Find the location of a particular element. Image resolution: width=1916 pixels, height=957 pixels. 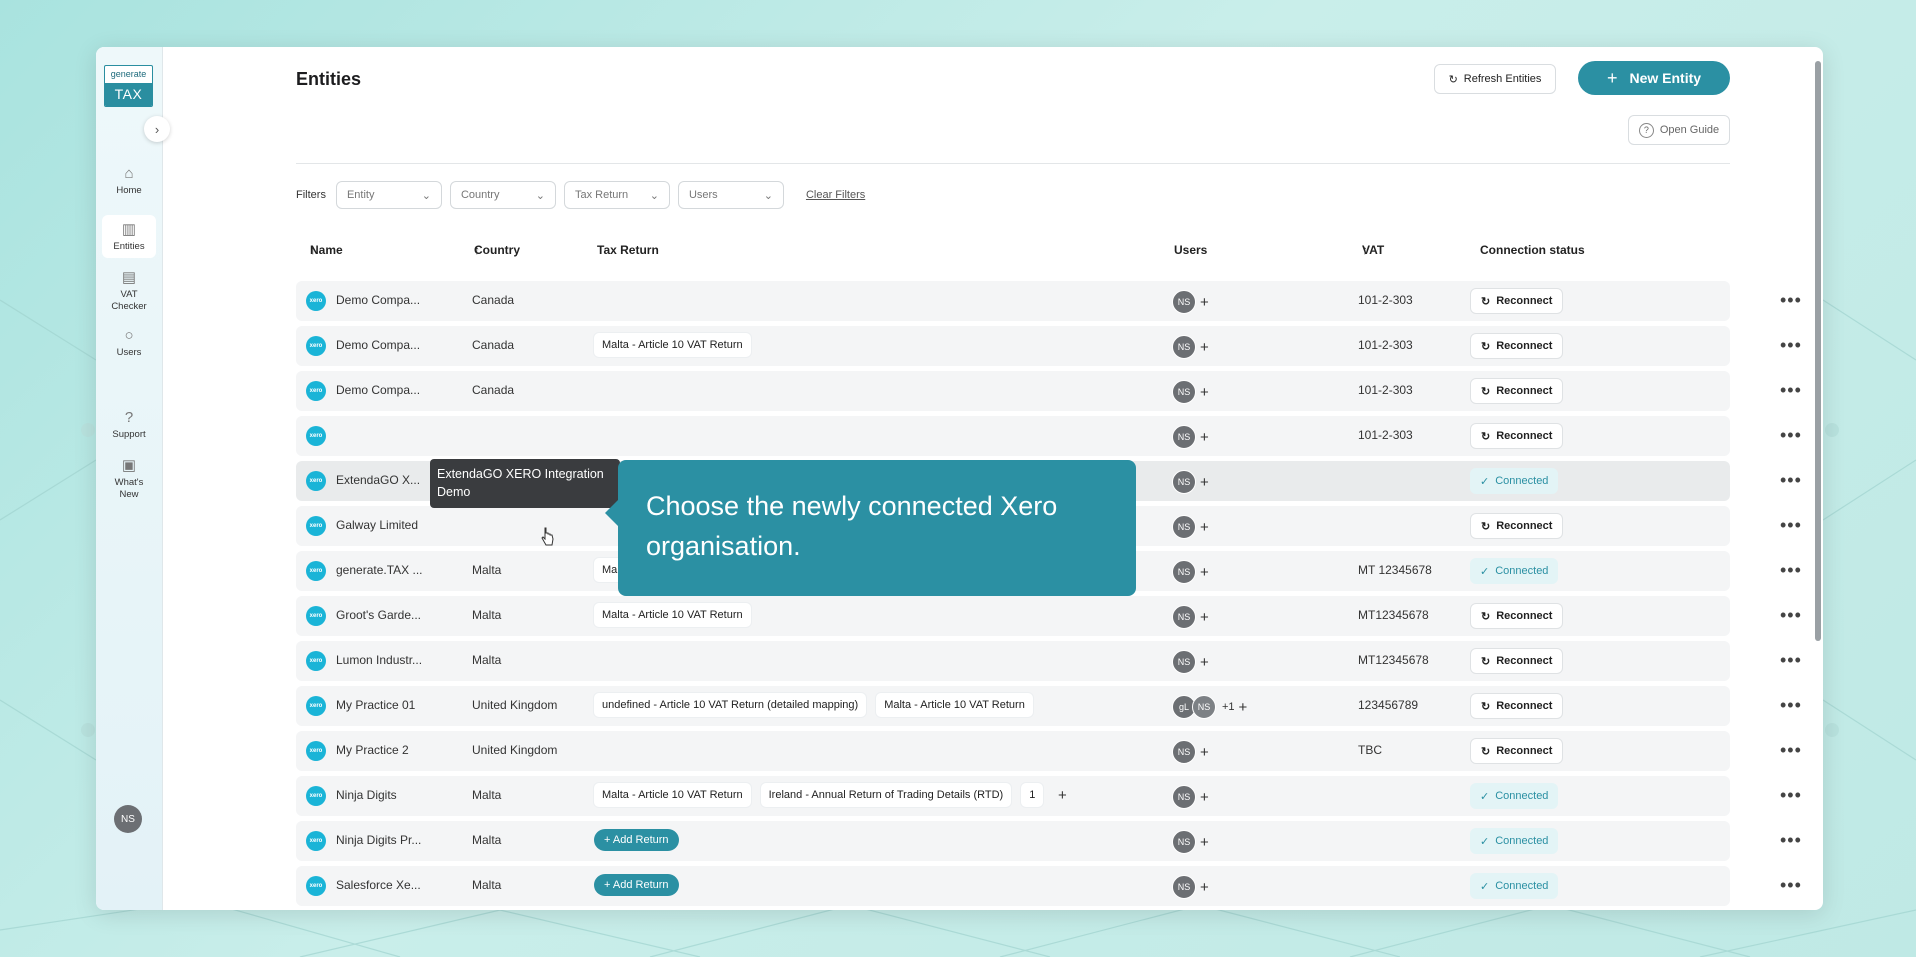

more-users-count: +1 is located at coordinates (1228, 707).